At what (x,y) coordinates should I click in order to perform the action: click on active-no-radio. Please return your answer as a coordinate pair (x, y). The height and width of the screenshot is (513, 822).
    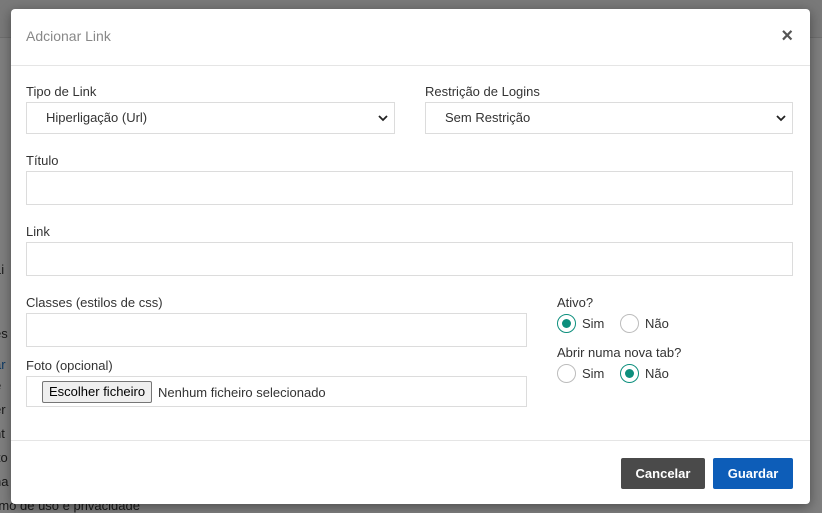
    Looking at the image, I should click on (629, 323).